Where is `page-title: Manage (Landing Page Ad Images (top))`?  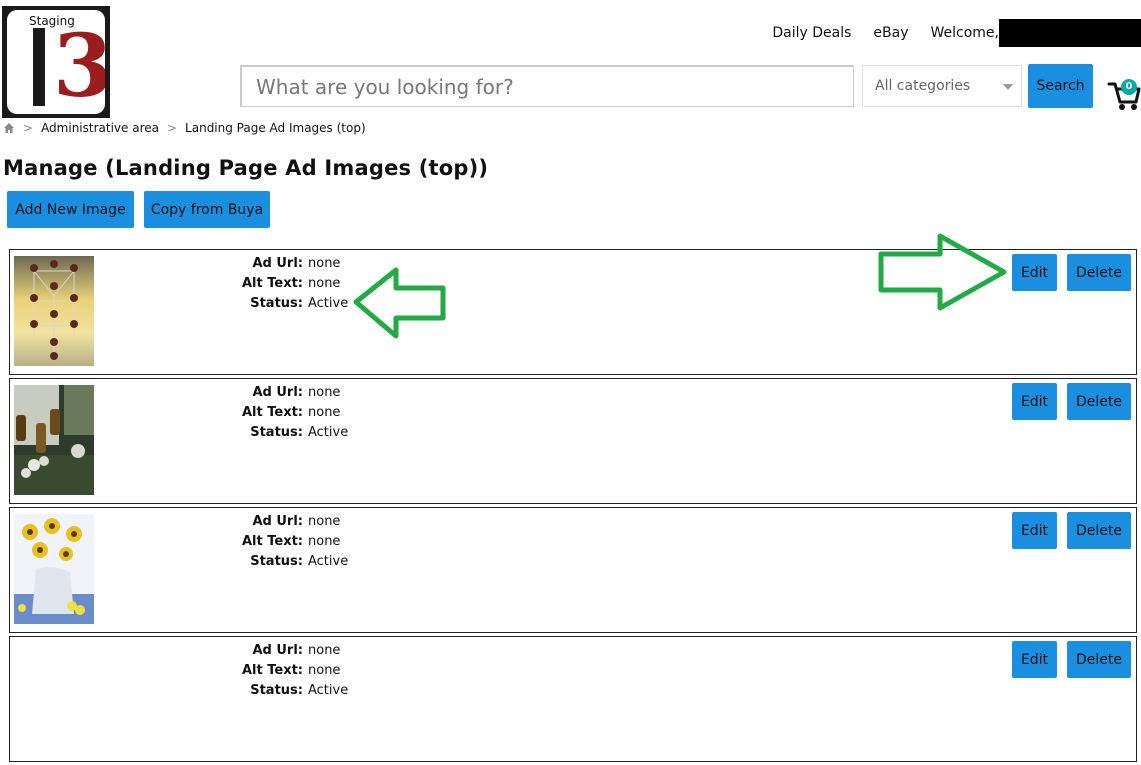
page-title: Manage (Landing Page Ad Images (top)) is located at coordinates (246, 168).